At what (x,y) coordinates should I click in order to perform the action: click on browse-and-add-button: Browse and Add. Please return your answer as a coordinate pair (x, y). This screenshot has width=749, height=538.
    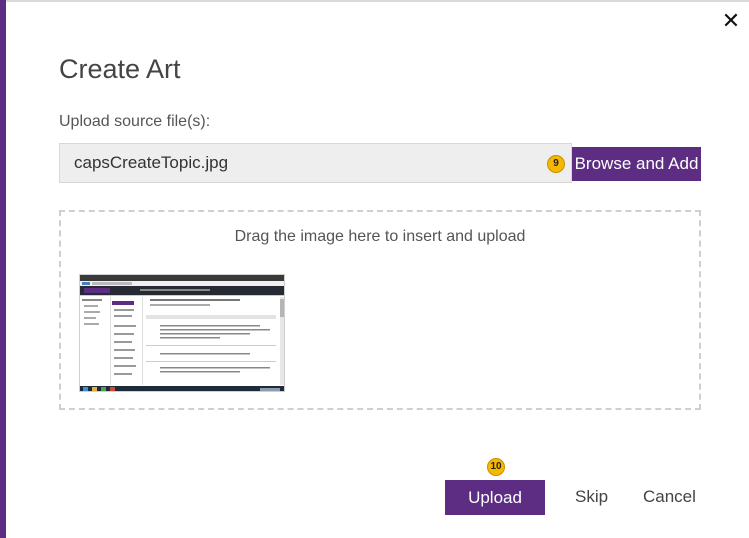
    Looking at the image, I should click on (636, 164).